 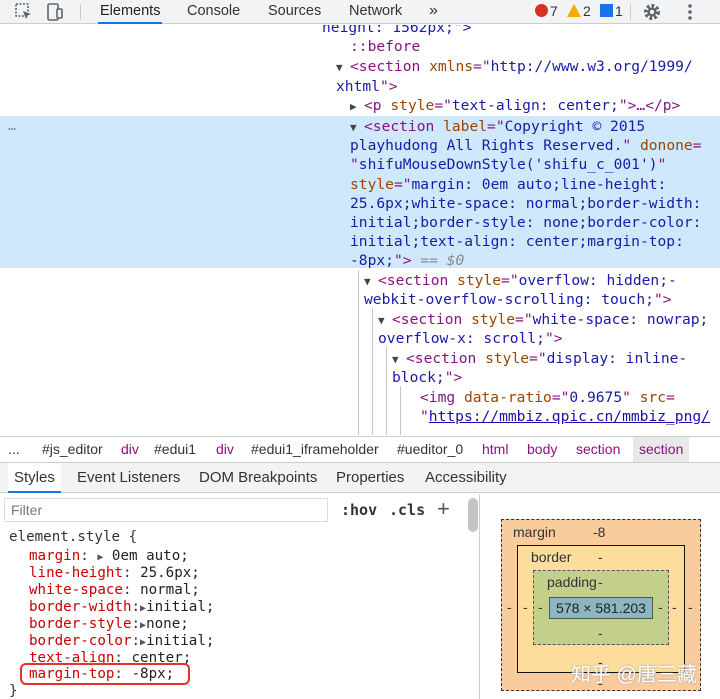 What do you see at coordinates (515, 106) in the screenshot?
I see `tree-node-p: ▶ <p style="text-align: center;">…</p>` at bounding box center [515, 106].